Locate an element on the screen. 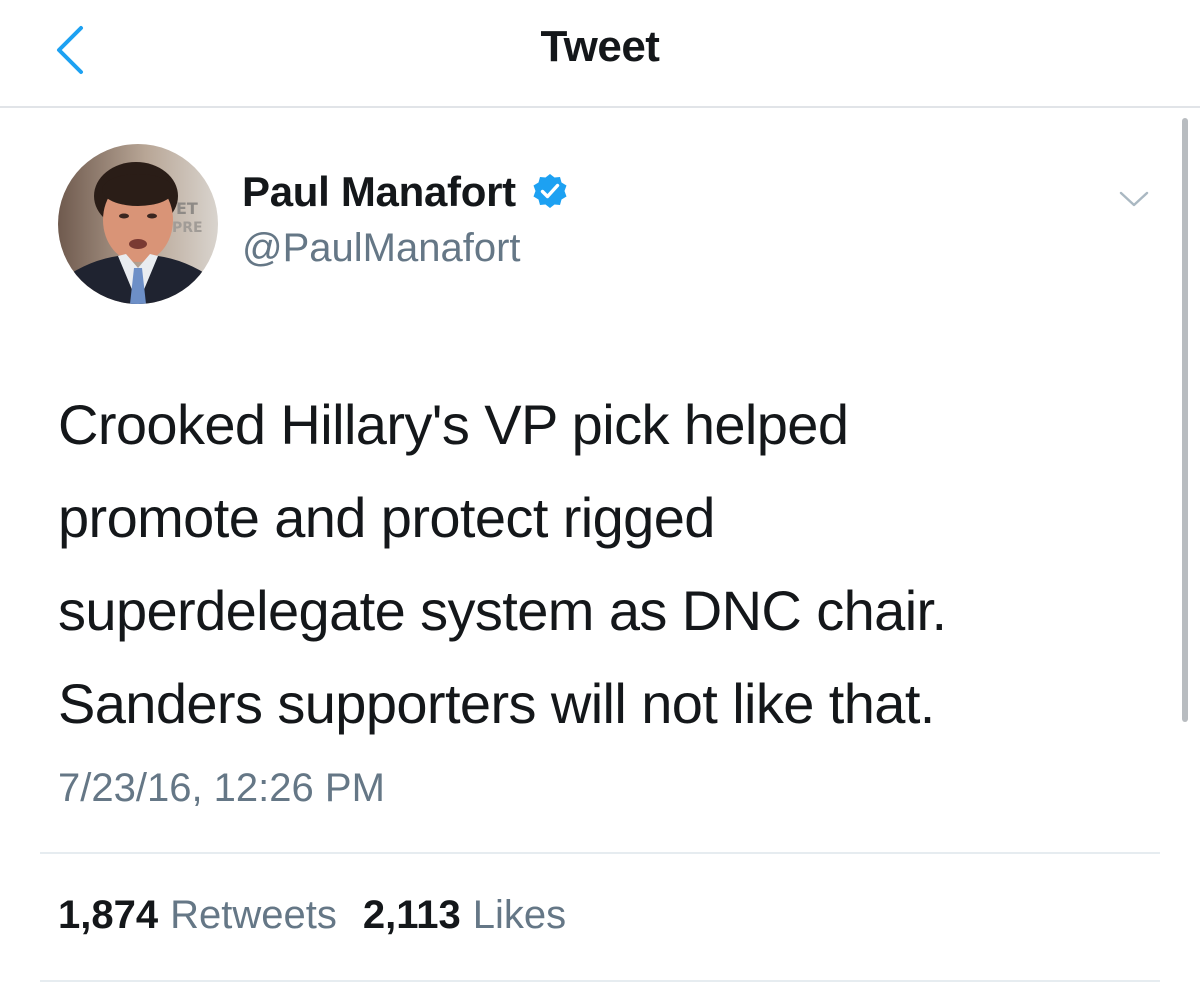  tweet-stats: 1,874 Retweets 2,113 Likes is located at coordinates (325, 915).